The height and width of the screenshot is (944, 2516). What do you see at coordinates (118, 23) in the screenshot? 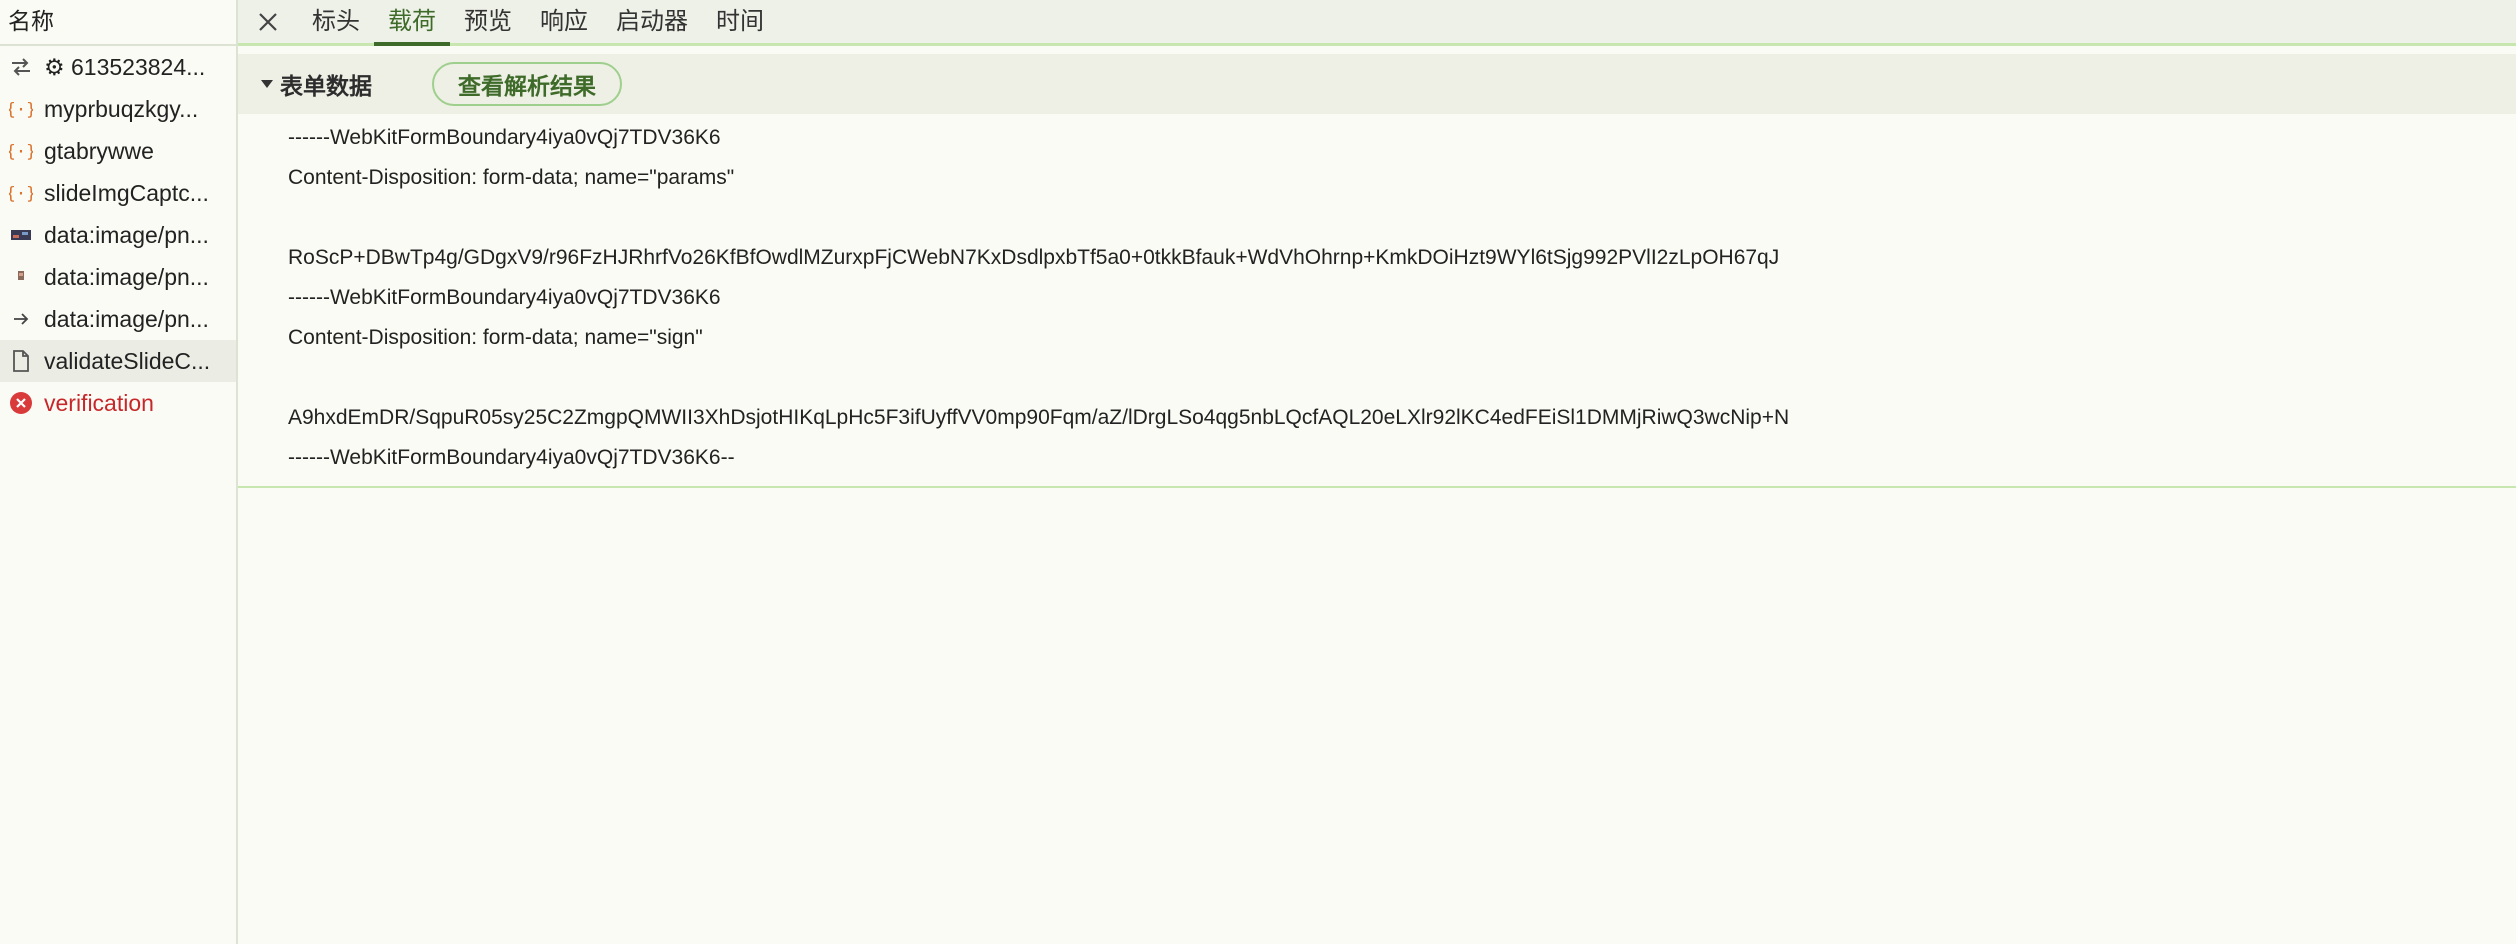
I see `name-column-header: 名称` at bounding box center [118, 23].